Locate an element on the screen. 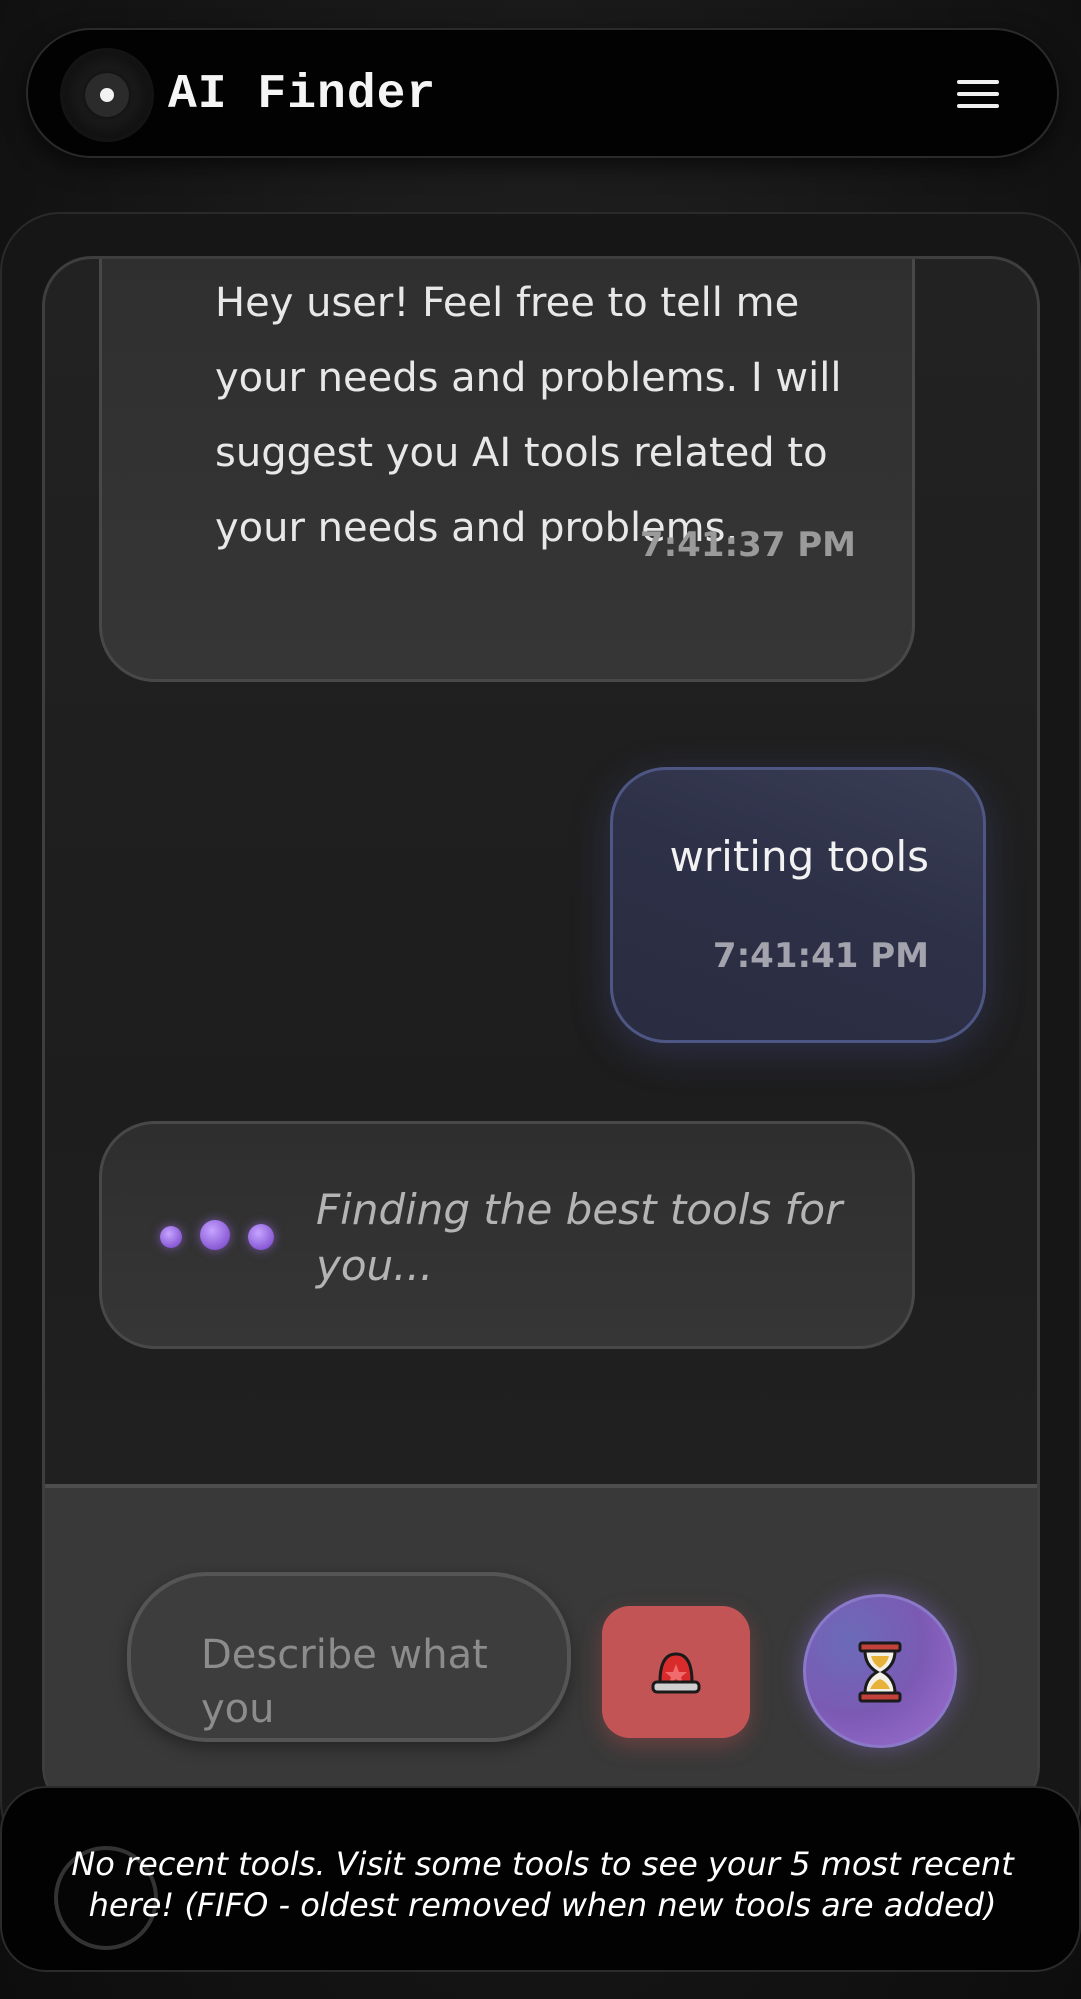 This screenshot has width=1081, height=1999. message-input-wrapper is located at coordinates (349, 1657).